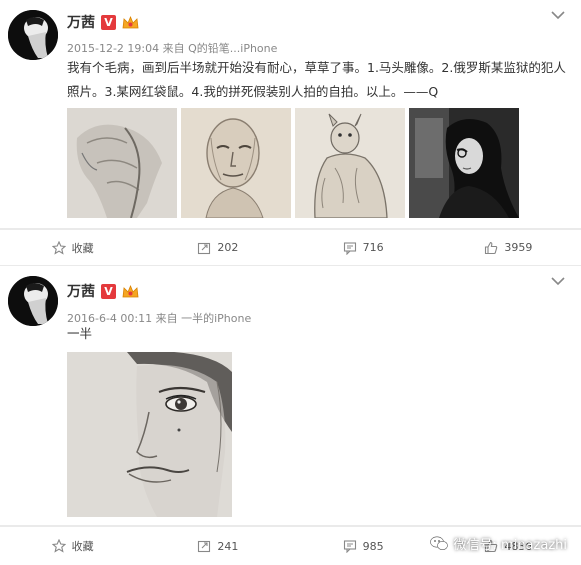 This screenshot has width=581, height=565. Describe the element at coordinates (518, 247) in the screenshot. I see `like-count: 3959` at that location.